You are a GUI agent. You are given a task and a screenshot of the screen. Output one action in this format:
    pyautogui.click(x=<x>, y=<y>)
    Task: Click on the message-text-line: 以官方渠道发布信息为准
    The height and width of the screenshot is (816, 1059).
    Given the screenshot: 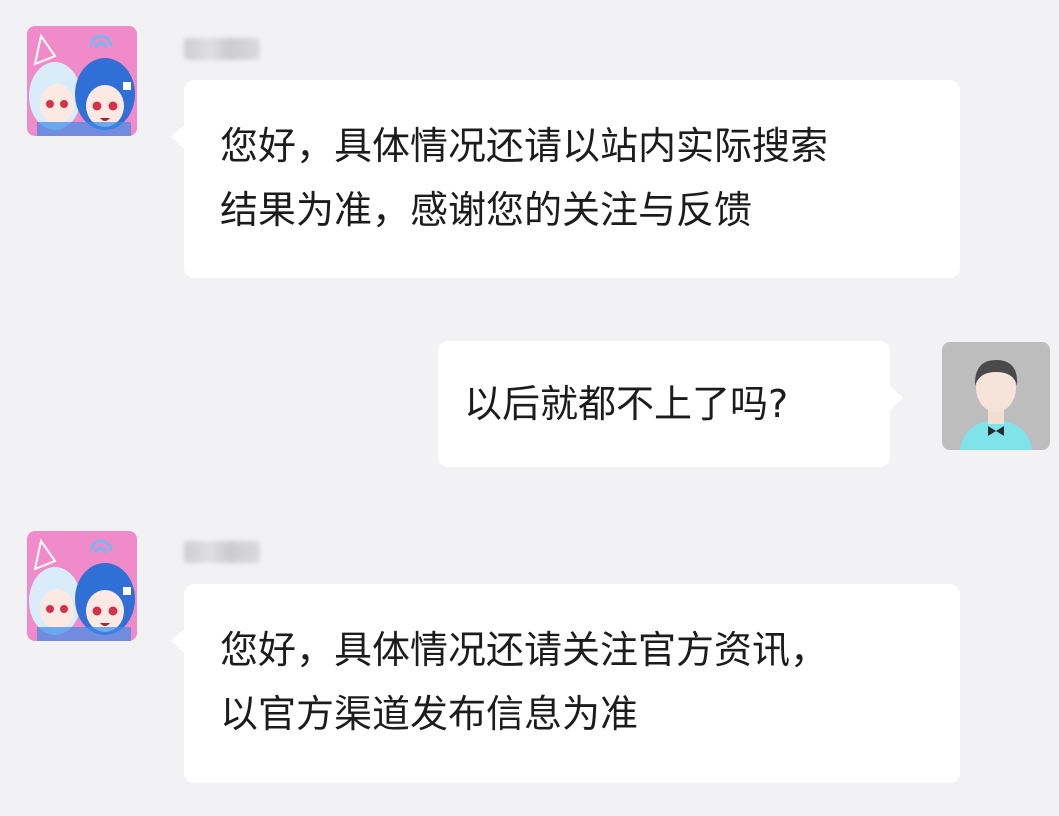 What is the action you would take?
    pyautogui.click(x=429, y=714)
    